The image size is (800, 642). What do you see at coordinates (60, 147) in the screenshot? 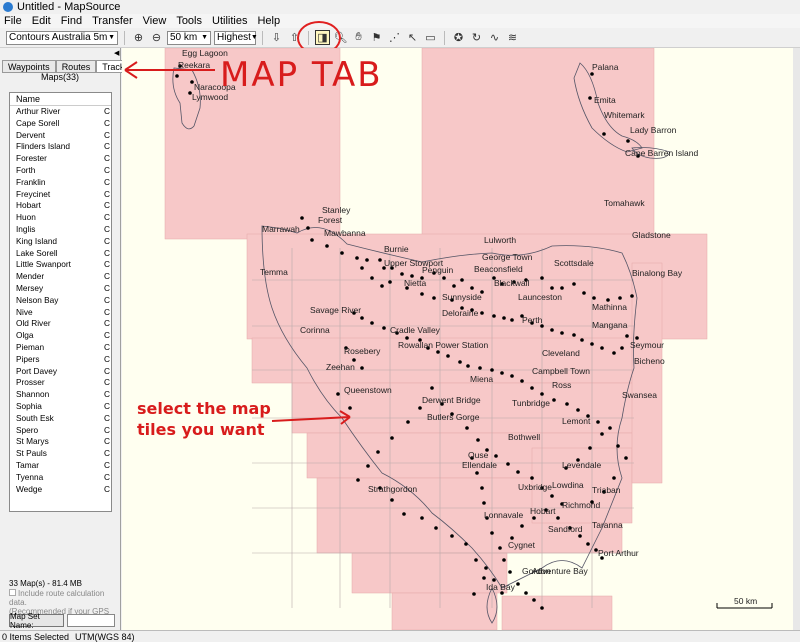
I see `map-list-item: Flinders Island C` at bounding box center [60, 147].